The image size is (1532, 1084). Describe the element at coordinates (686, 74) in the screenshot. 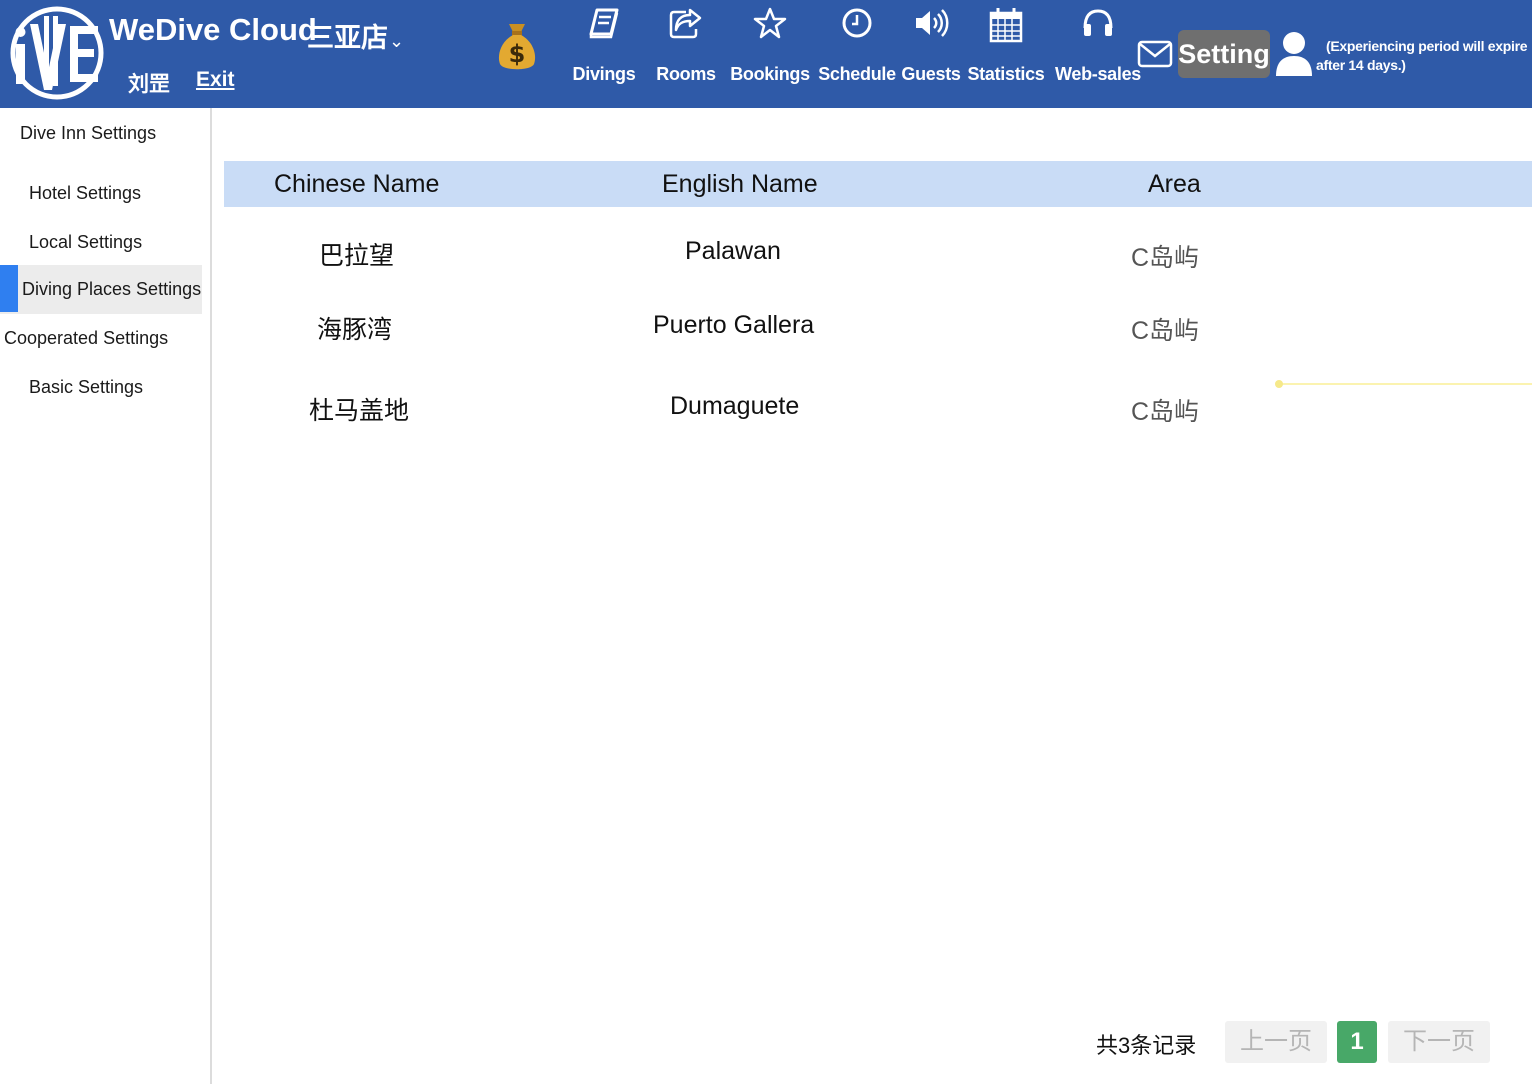

I see `nav-label: Rooms` at that location.